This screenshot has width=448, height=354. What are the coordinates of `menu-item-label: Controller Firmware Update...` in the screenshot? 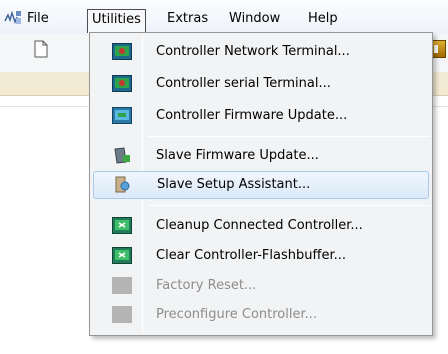 It's located at (252, 115).